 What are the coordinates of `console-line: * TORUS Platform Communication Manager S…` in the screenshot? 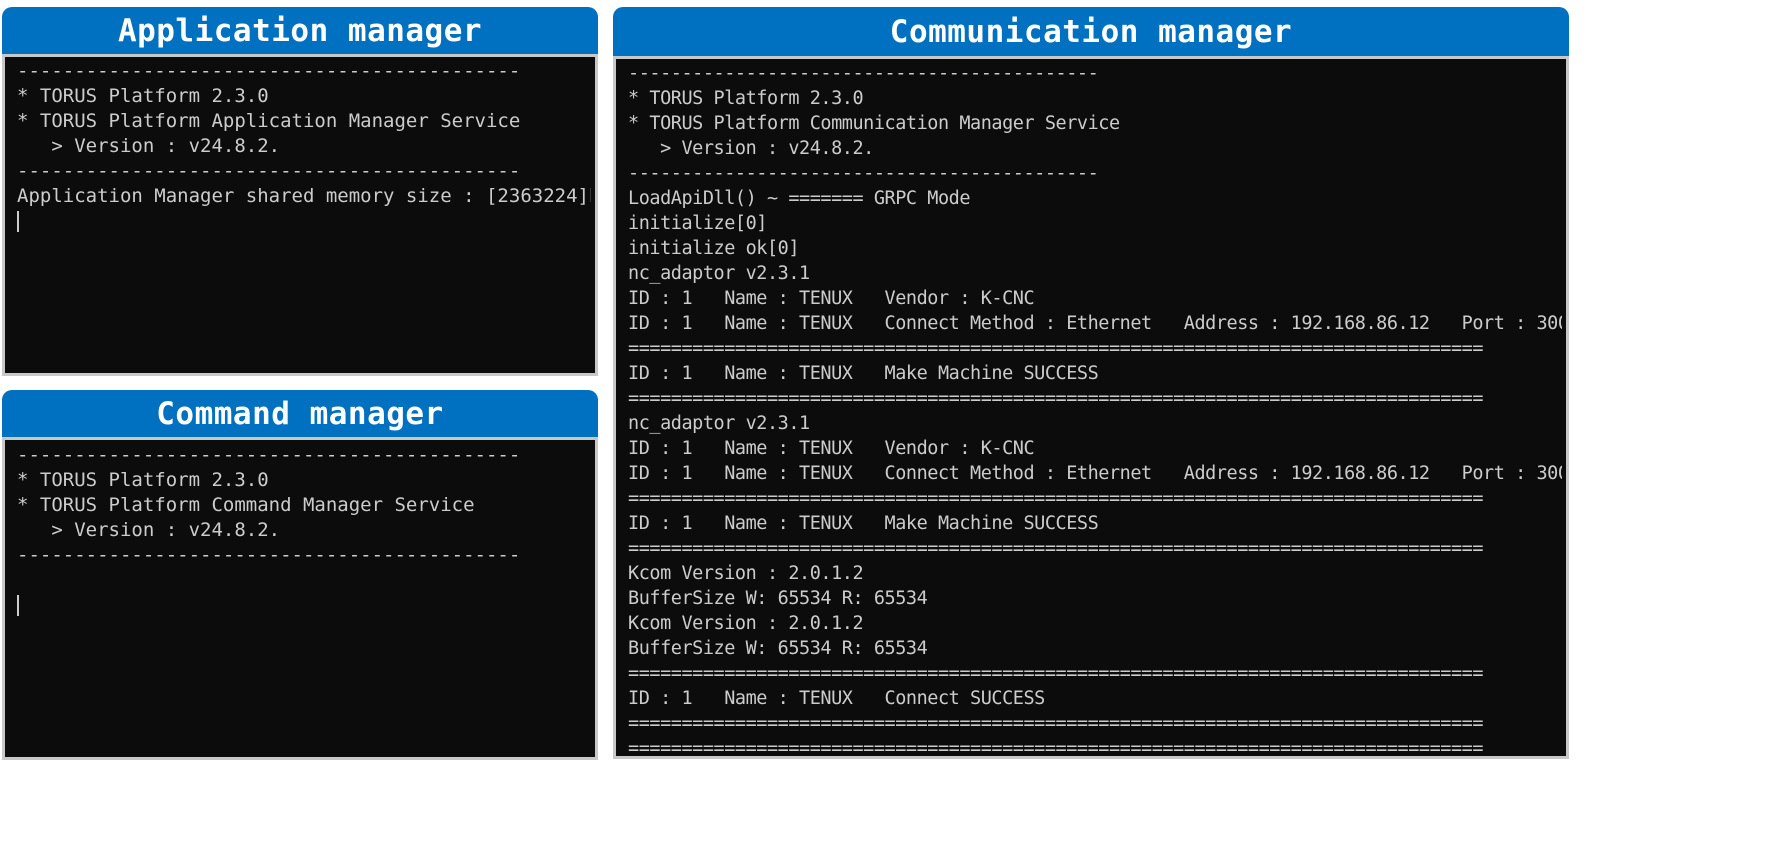 It's located at (874, 123).